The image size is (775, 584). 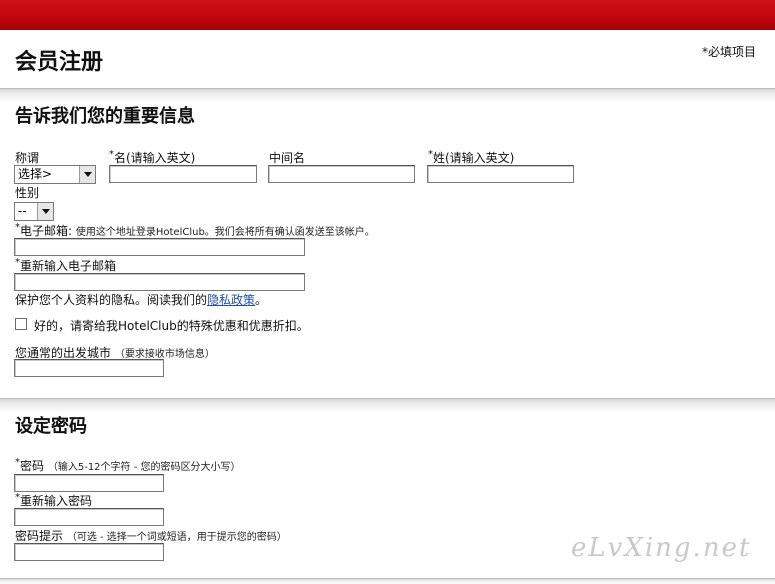 What do you see at coordinates (27, 193) in the screenshot?
I see `gender-label: 性别` at bounding box center [27, 193].